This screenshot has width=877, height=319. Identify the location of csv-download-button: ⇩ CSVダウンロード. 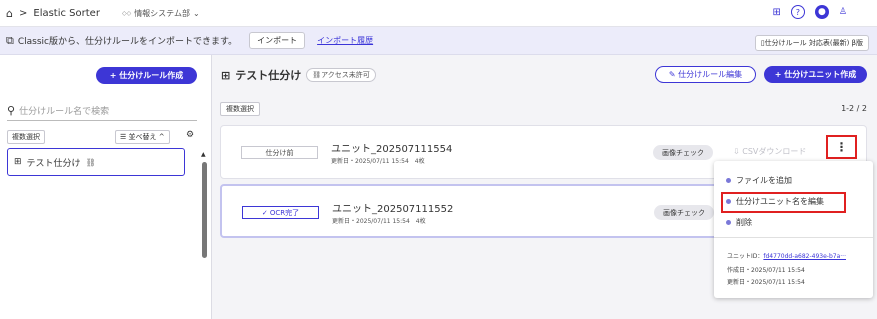
(769, 151).